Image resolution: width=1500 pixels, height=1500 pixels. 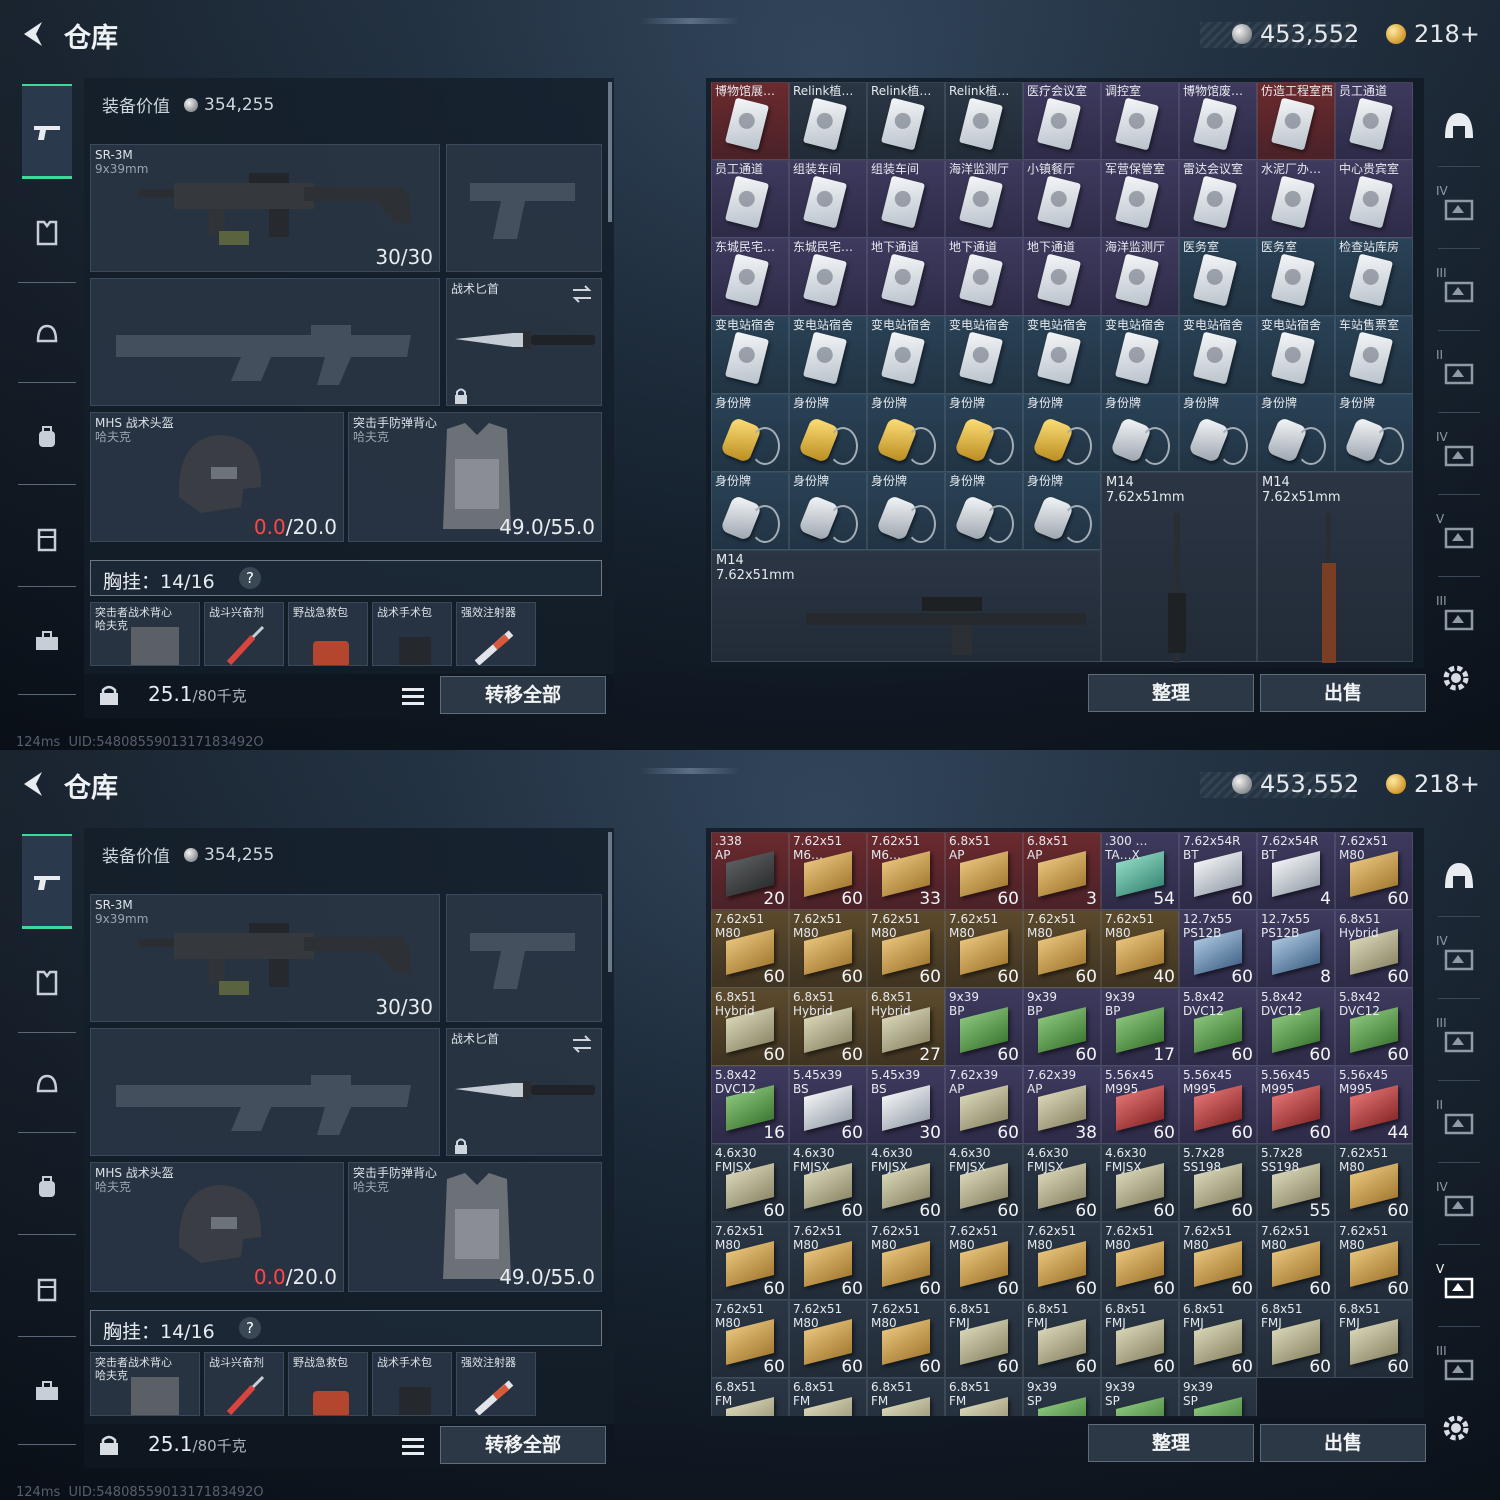 I want to click on ammo-box-item: 5.45x39 BS 60, so click(x=828, y=1105).